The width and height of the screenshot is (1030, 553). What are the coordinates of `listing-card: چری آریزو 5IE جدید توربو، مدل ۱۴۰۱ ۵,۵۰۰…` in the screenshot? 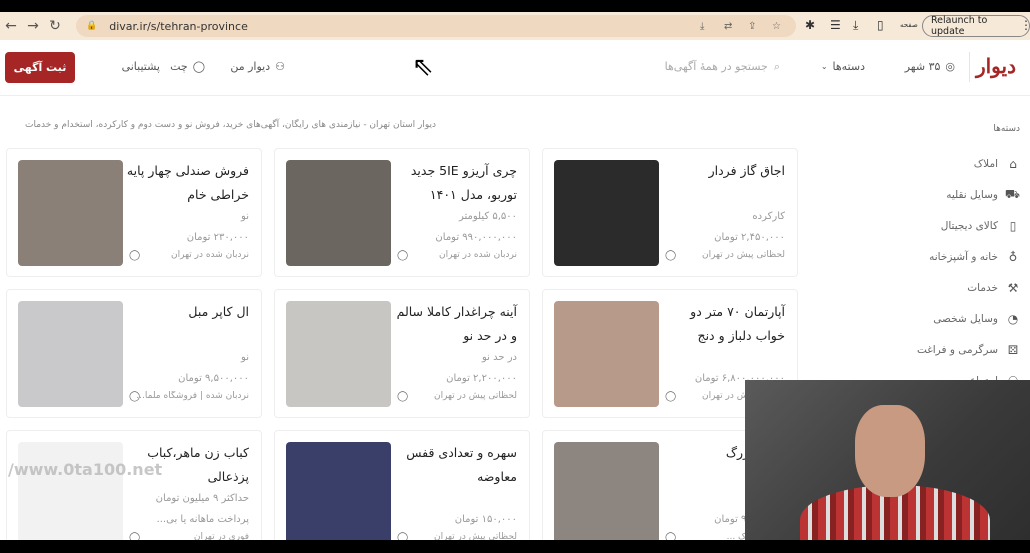 It's located at (402, 212).